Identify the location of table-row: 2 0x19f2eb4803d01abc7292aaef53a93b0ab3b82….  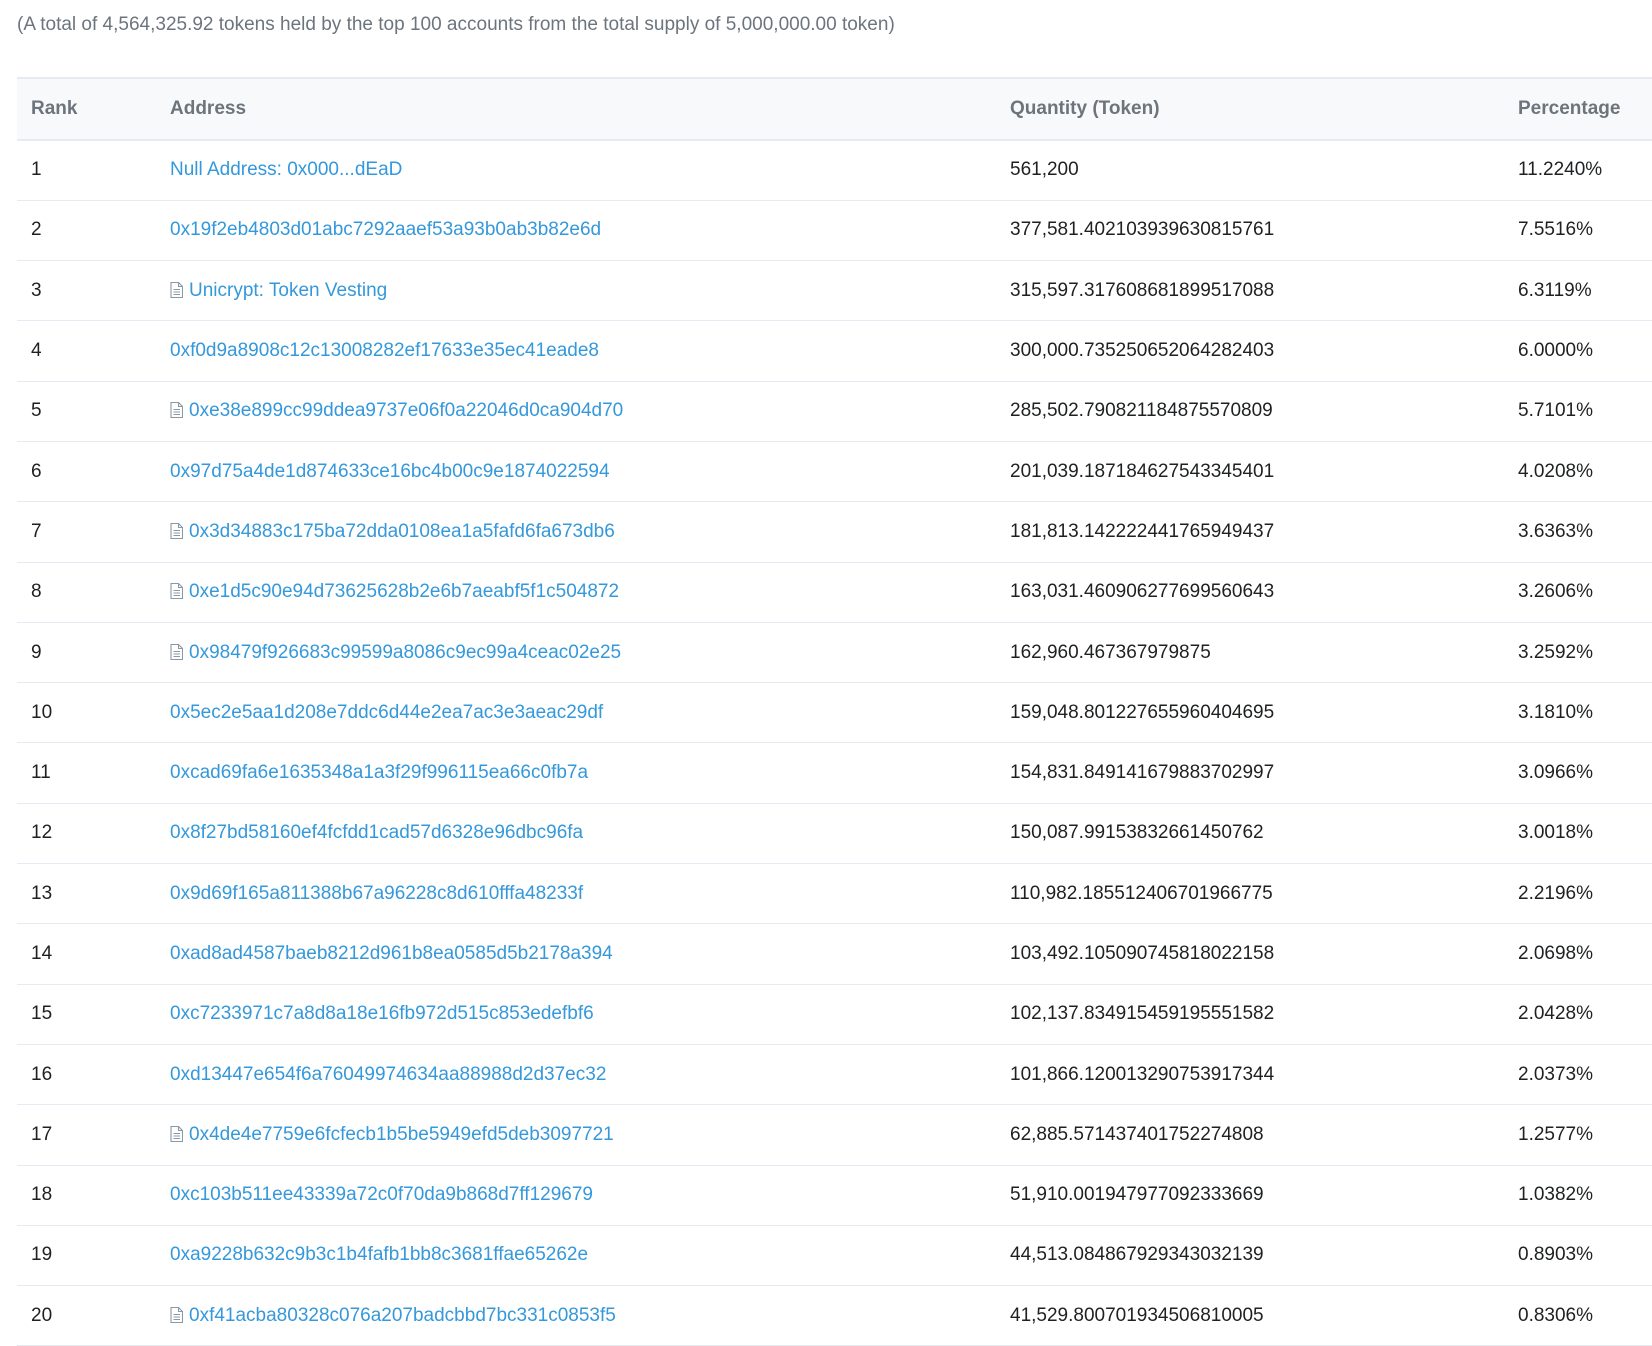
(834, 231).